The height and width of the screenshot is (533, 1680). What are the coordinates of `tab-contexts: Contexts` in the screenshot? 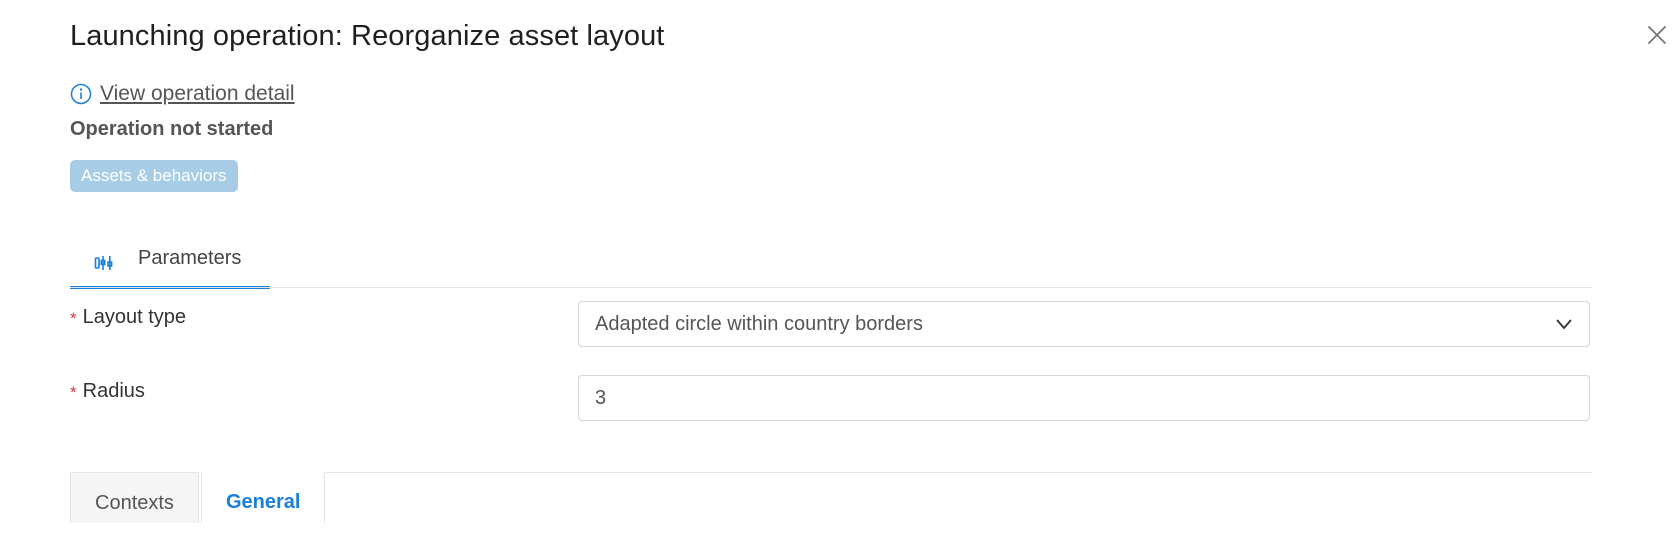 It's located at (134, 497).